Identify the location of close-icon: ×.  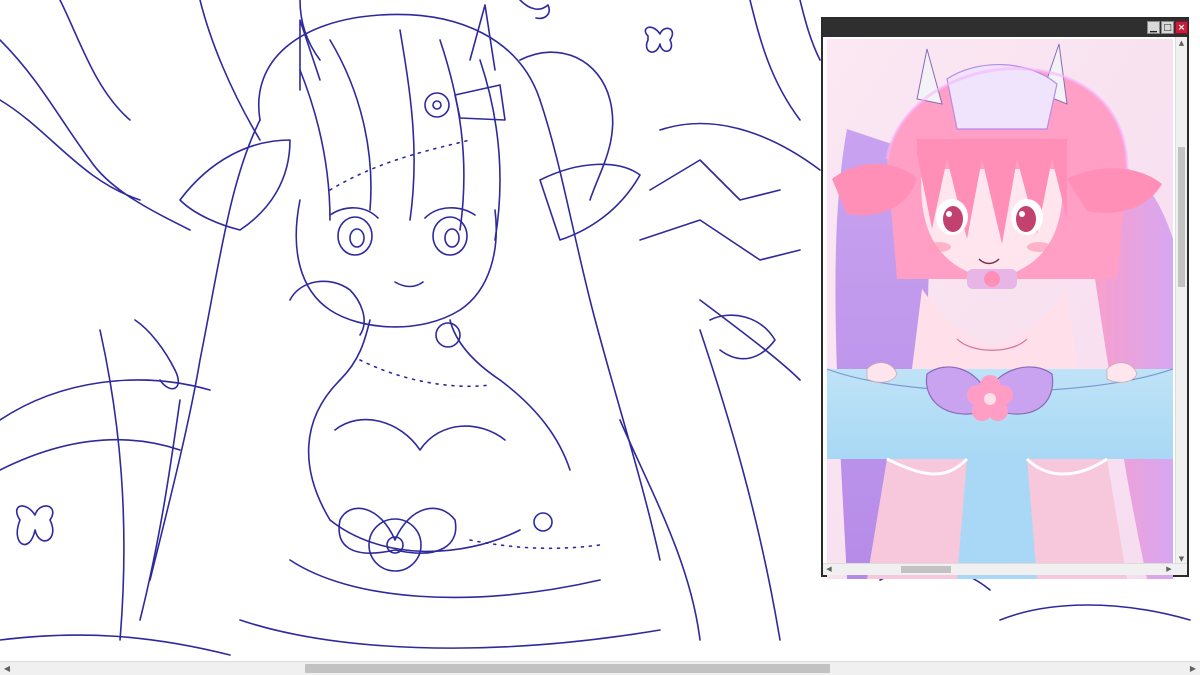
(1181, 28).